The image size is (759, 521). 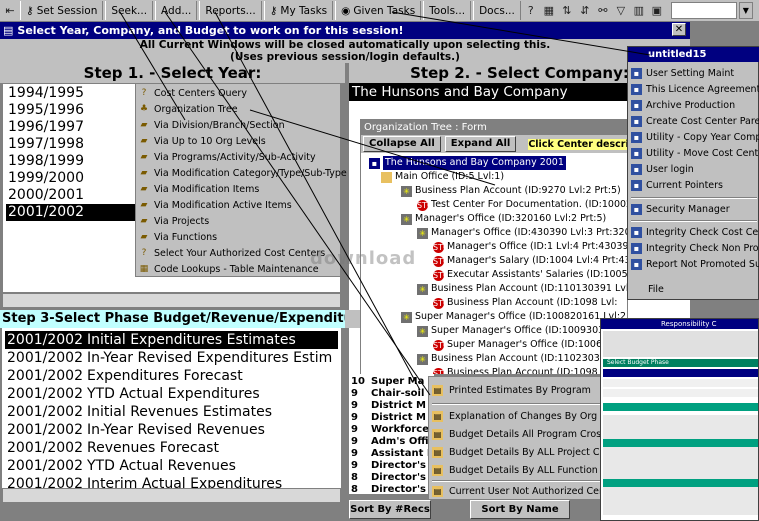 What do you see at coordinates (639, 11) in the screenshot?
I see `book-icon: ▥` at bounding box center [639, 11].